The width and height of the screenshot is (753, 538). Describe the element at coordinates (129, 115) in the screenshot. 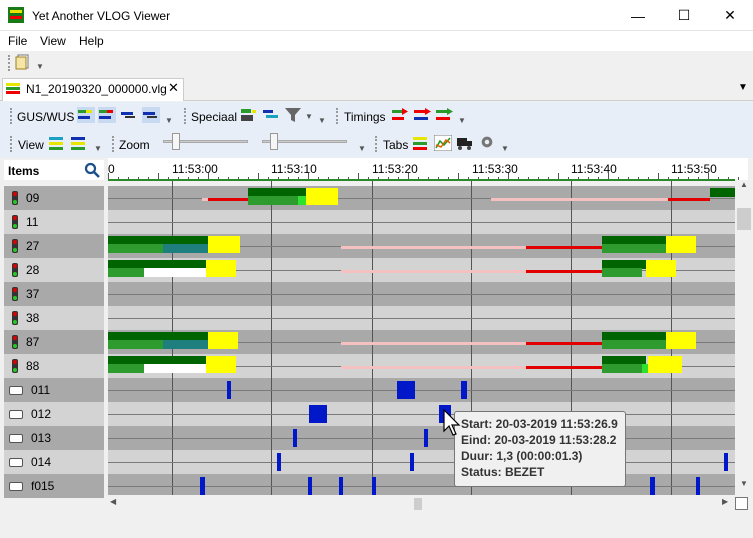

I see `gus-view-3-icon` at that location.